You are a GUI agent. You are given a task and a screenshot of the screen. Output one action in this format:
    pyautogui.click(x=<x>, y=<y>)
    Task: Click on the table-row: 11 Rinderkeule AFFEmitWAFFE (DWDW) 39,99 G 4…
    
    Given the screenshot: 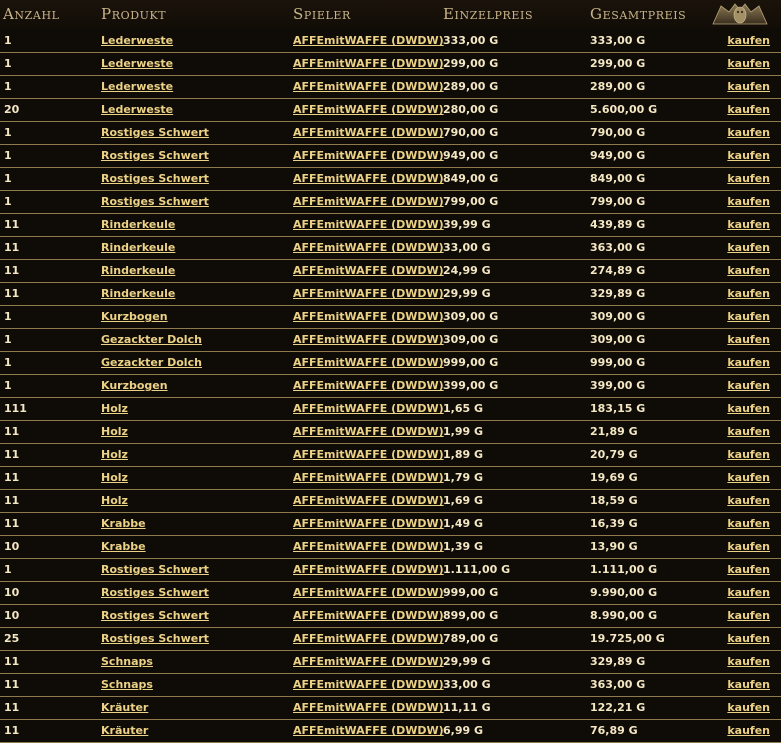 What is the action you would take?
    pyautogui.click(x=390, y=225)
    